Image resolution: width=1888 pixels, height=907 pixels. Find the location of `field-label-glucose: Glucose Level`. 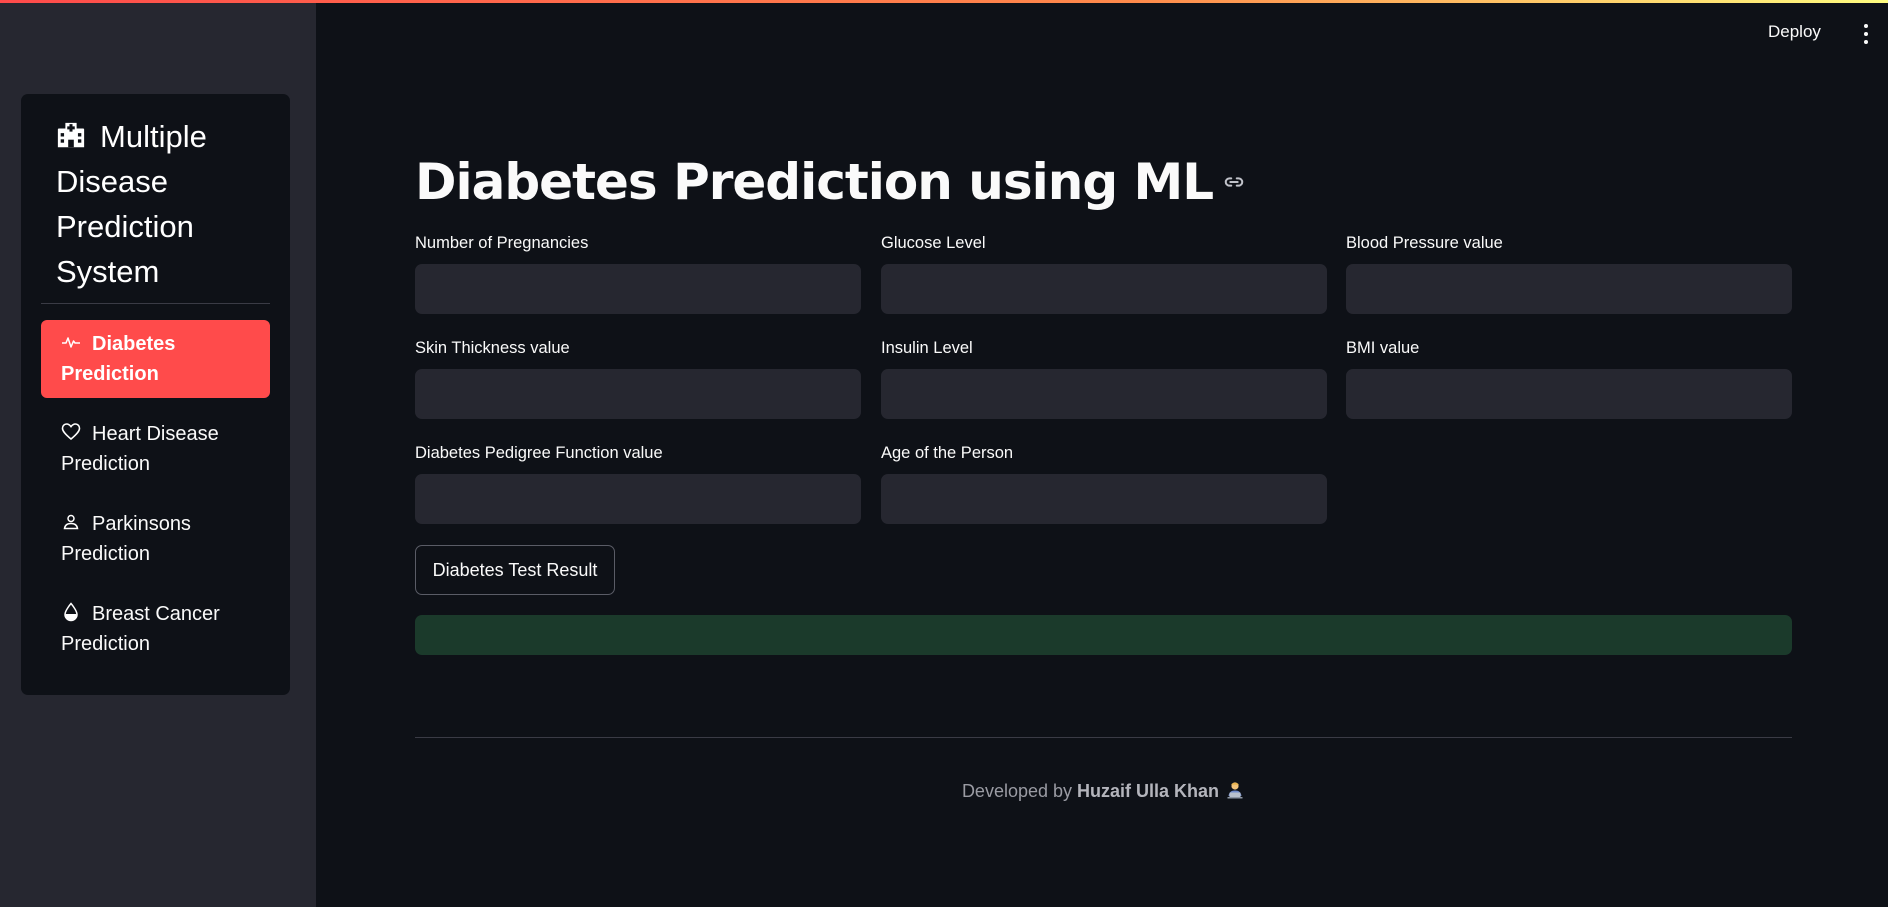

field-label-glucose: Glucose Level is located at coordinates (933, 243).